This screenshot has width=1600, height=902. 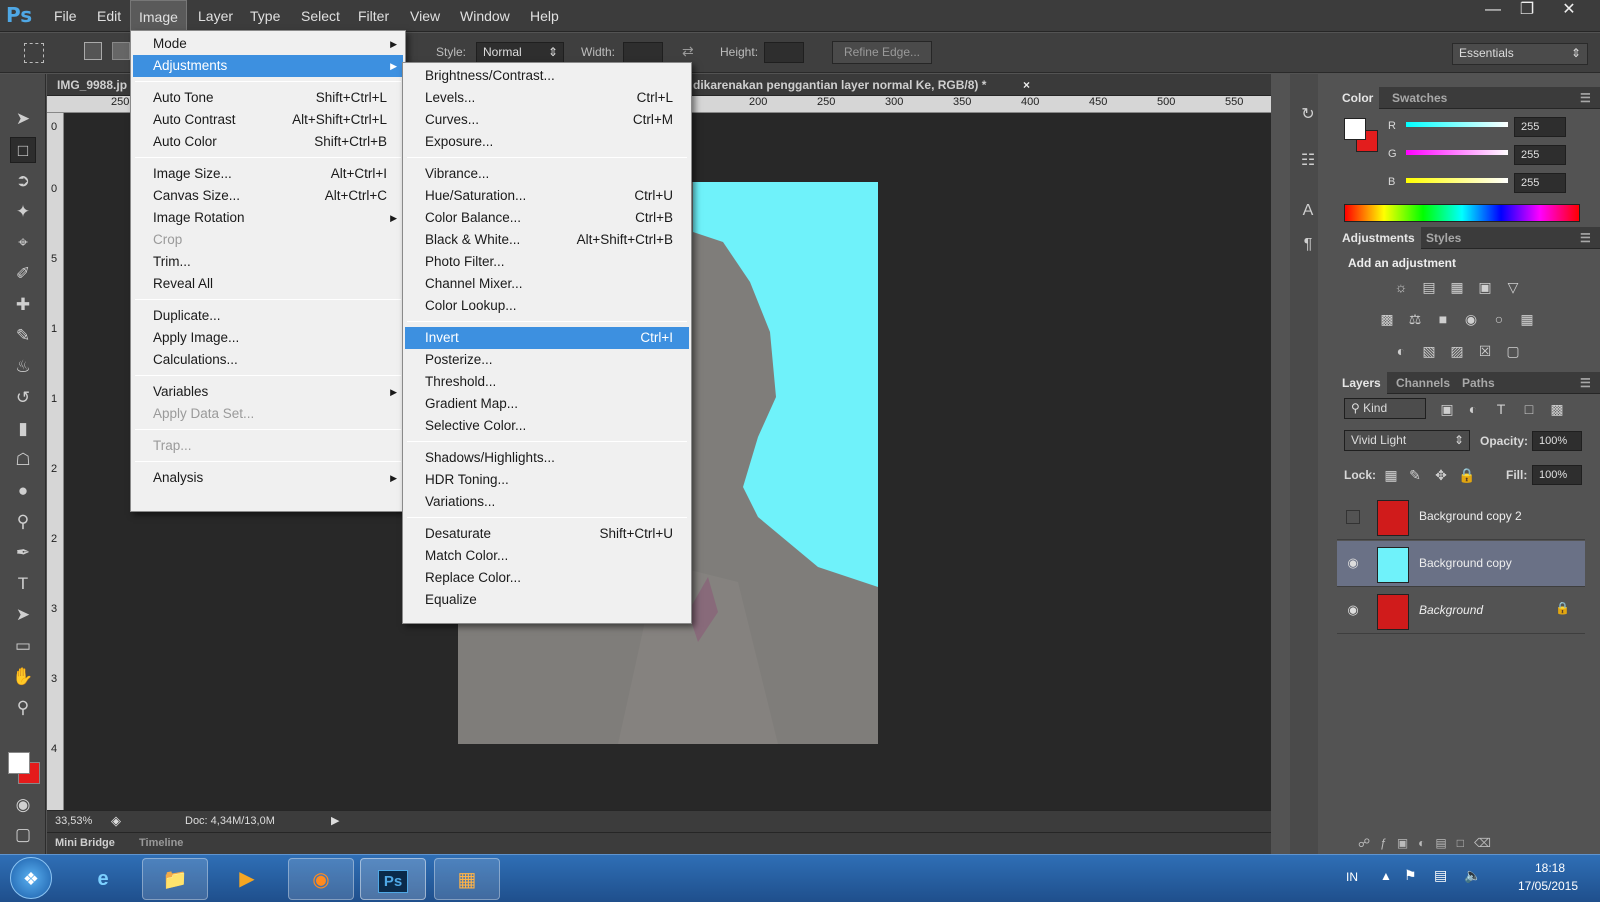 What do you see at coordinates (1550, 868) in the screenshot?
I see `clock-time: 18:18` at bounding box center [1550, 868].